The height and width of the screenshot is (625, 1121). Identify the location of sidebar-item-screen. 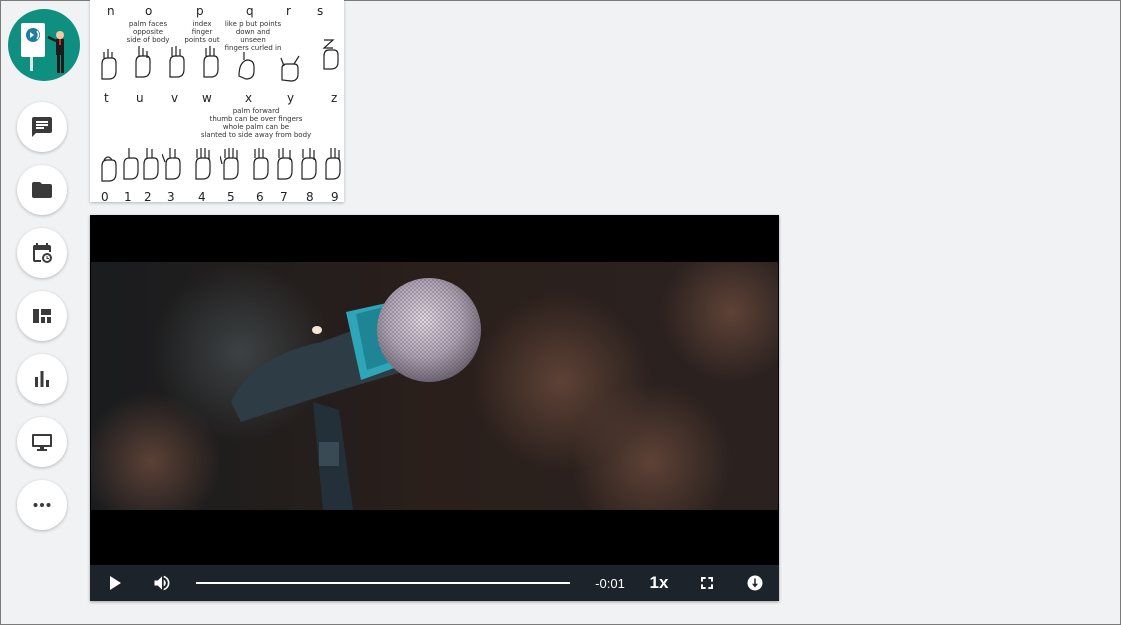
(42, 442).